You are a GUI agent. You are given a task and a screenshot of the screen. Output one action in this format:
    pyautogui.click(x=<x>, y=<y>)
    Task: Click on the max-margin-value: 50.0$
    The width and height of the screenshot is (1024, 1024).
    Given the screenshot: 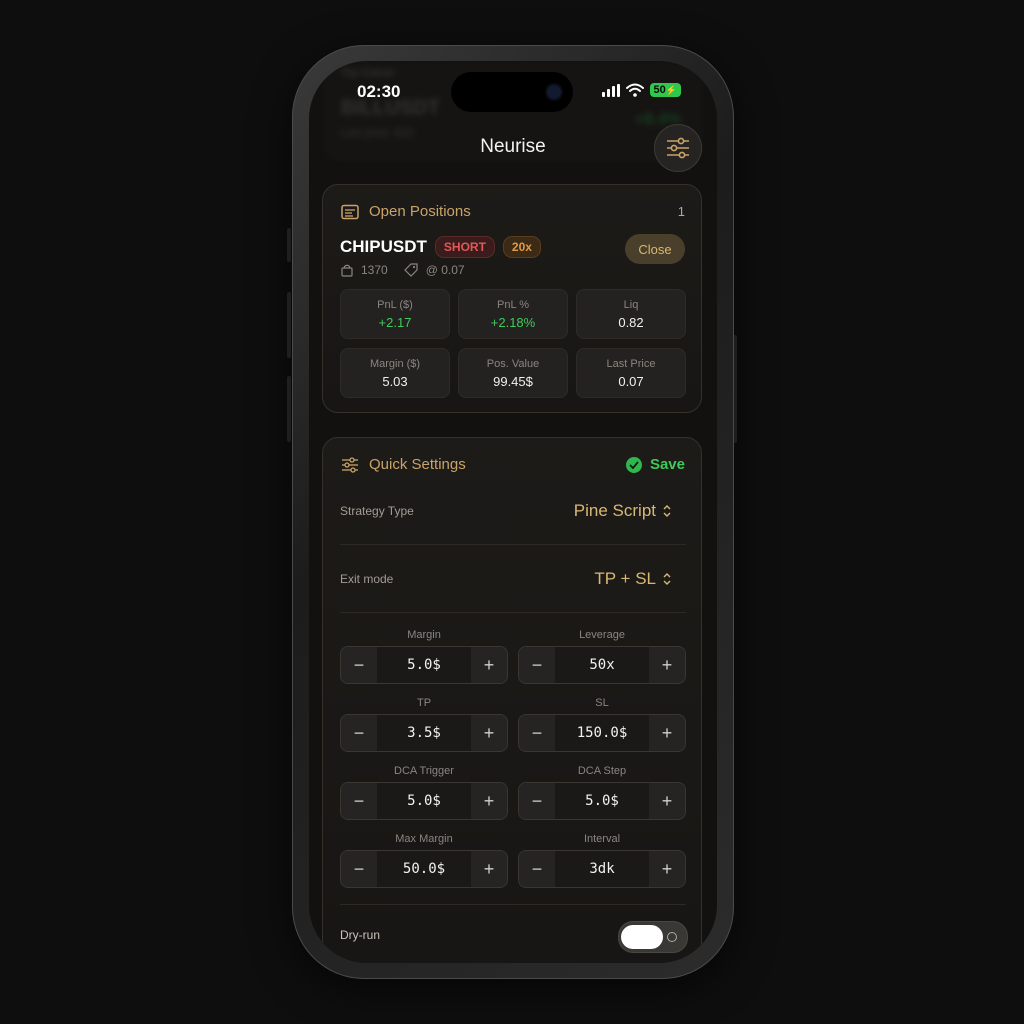 What is the action you would take?
    pyautogui.click(x=424, y=869)
    